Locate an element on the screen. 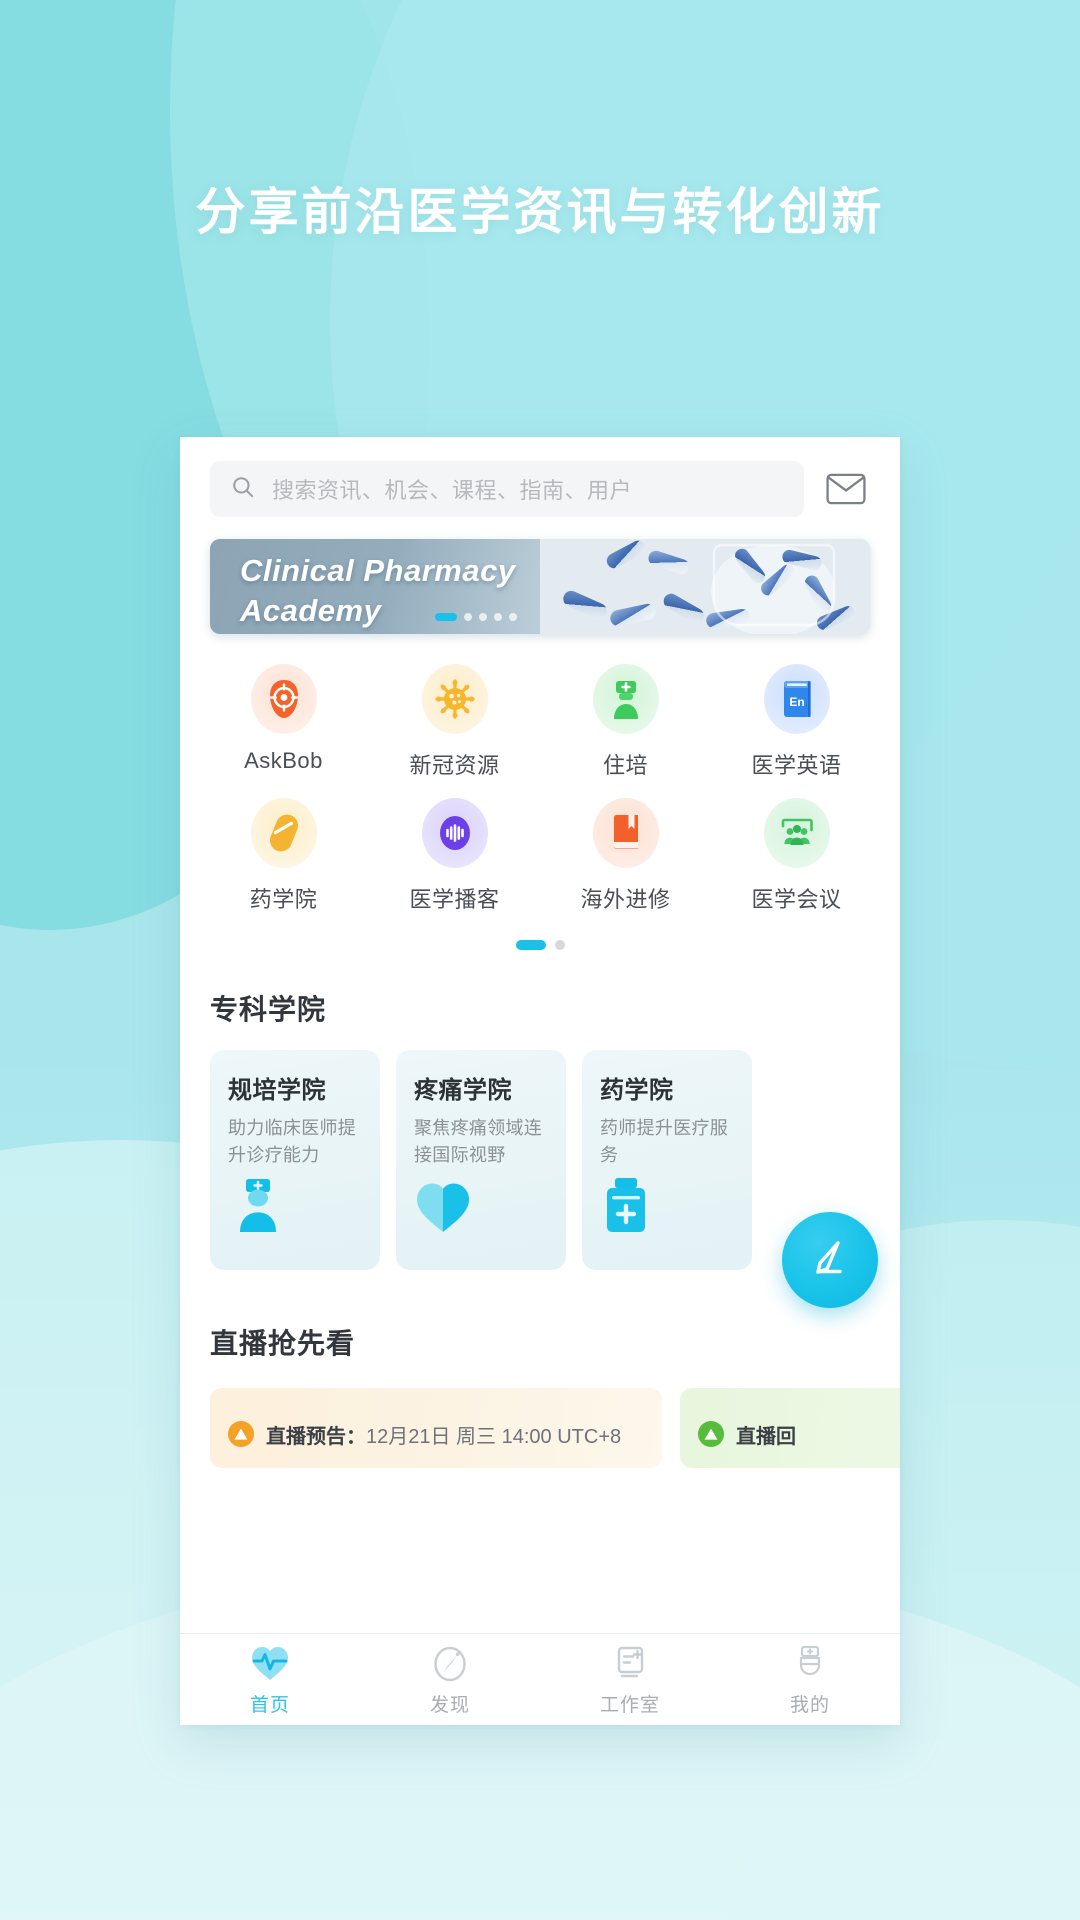 Image resolution: width=1080 pixels, height=1920 pixels. grid-item-label: AskBob is located at coordinates (283, 760).